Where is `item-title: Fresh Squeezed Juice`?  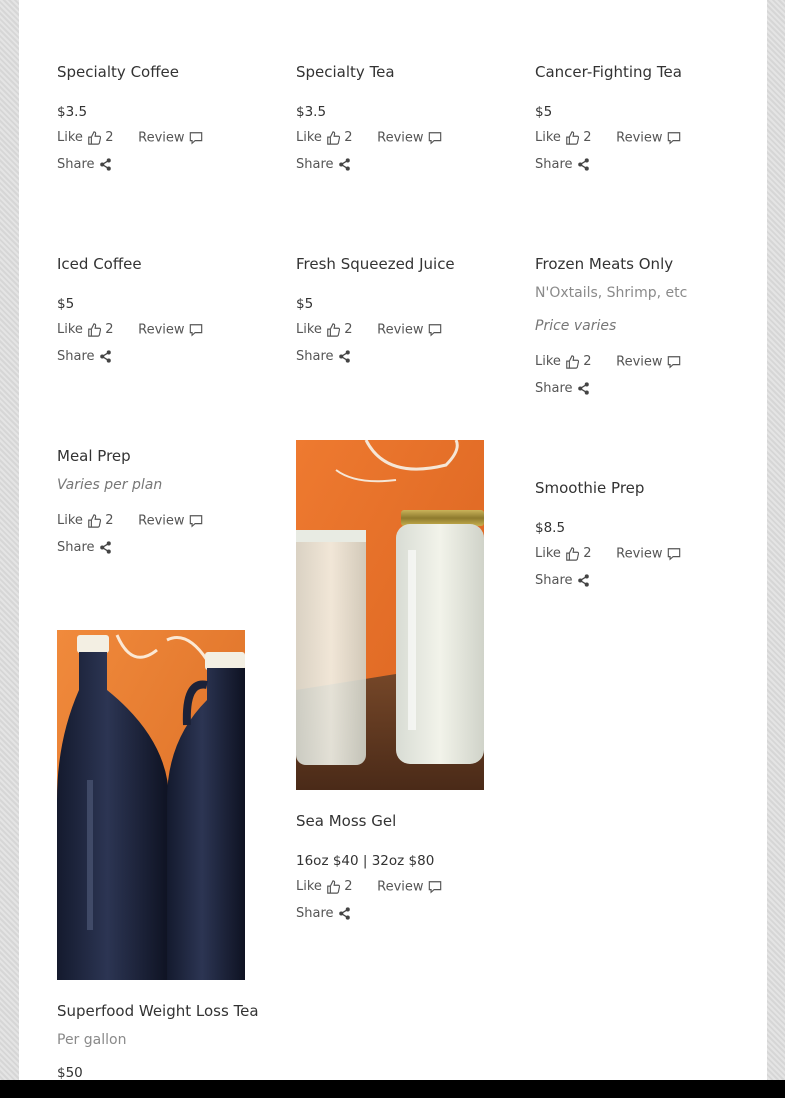 item-title: Fresh Squeezed Juice is located at coordinates (375, 264).